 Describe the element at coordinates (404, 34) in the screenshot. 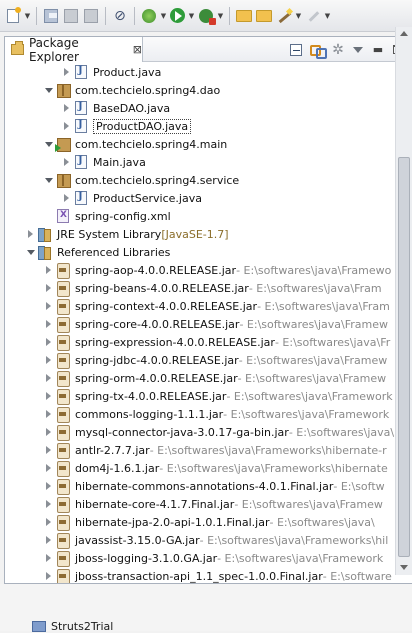

I see `scroll-up-icon` at that location.